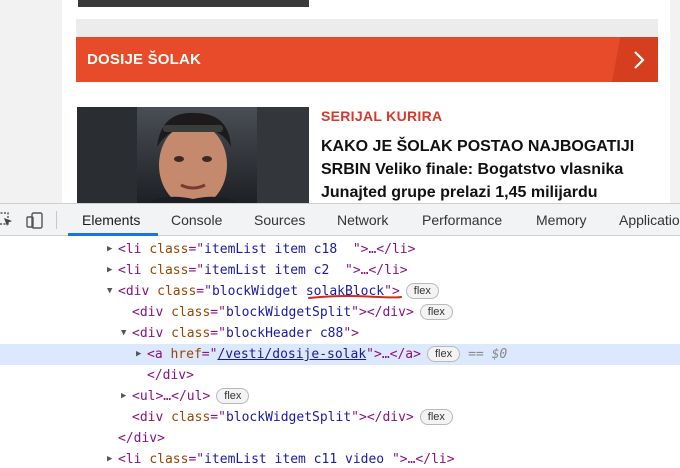  What do you see at coordinates (367, 28) in the screenshot?
I see `section-spacer` at bounding box center [367, 28].